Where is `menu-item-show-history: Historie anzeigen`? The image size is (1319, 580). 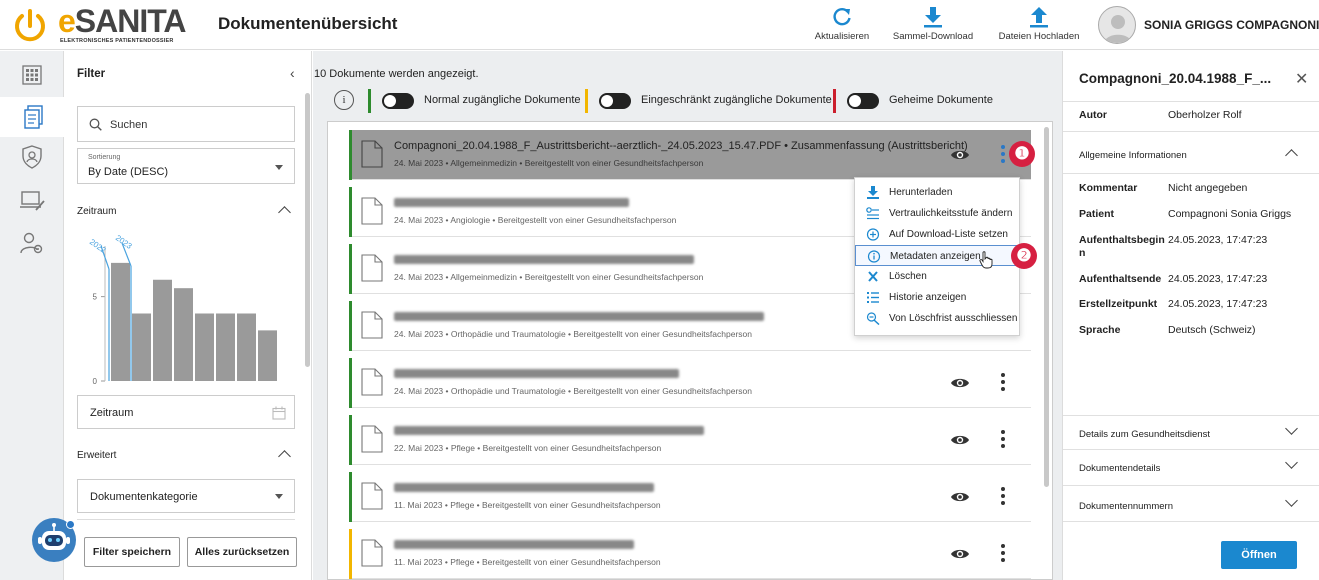
menu-item-show-history: Historie anzeigen is located at coordinates (938, 297).